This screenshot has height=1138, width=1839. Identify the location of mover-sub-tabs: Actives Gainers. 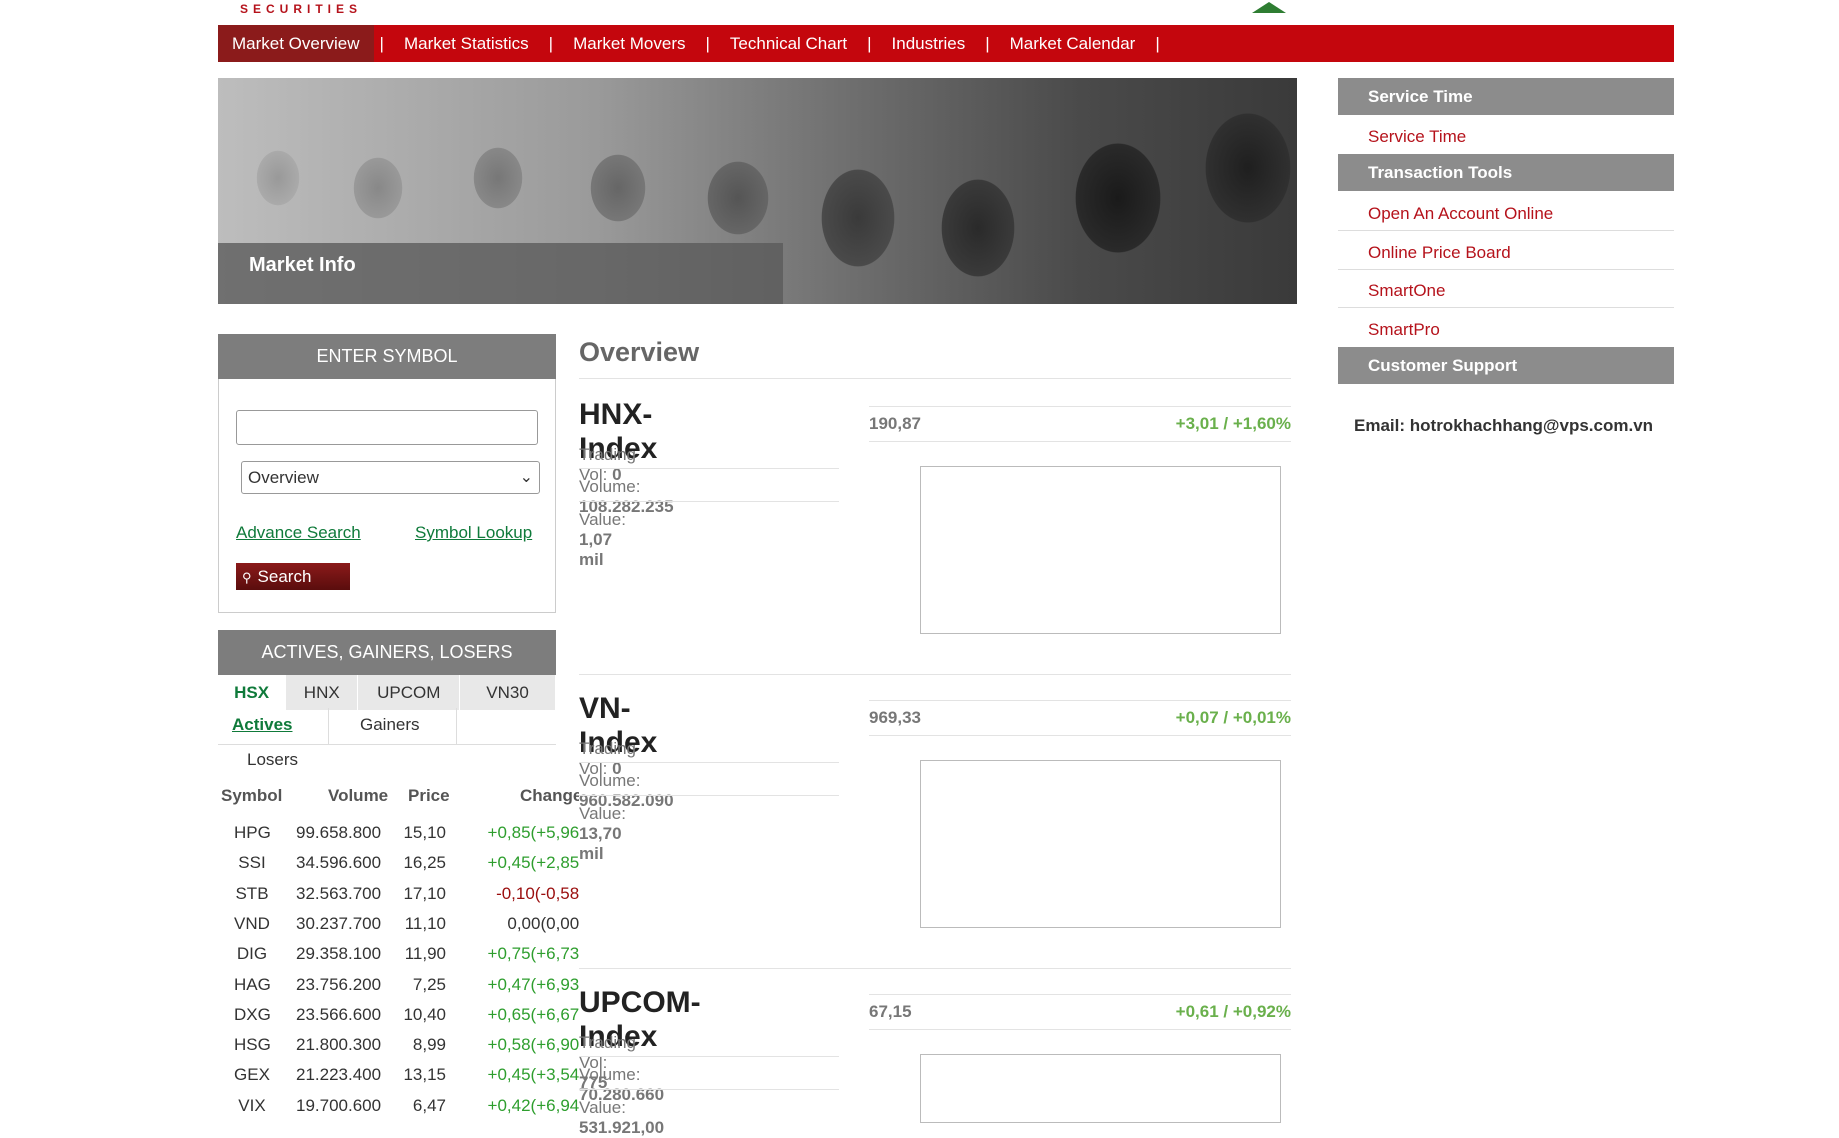
(387, 726).